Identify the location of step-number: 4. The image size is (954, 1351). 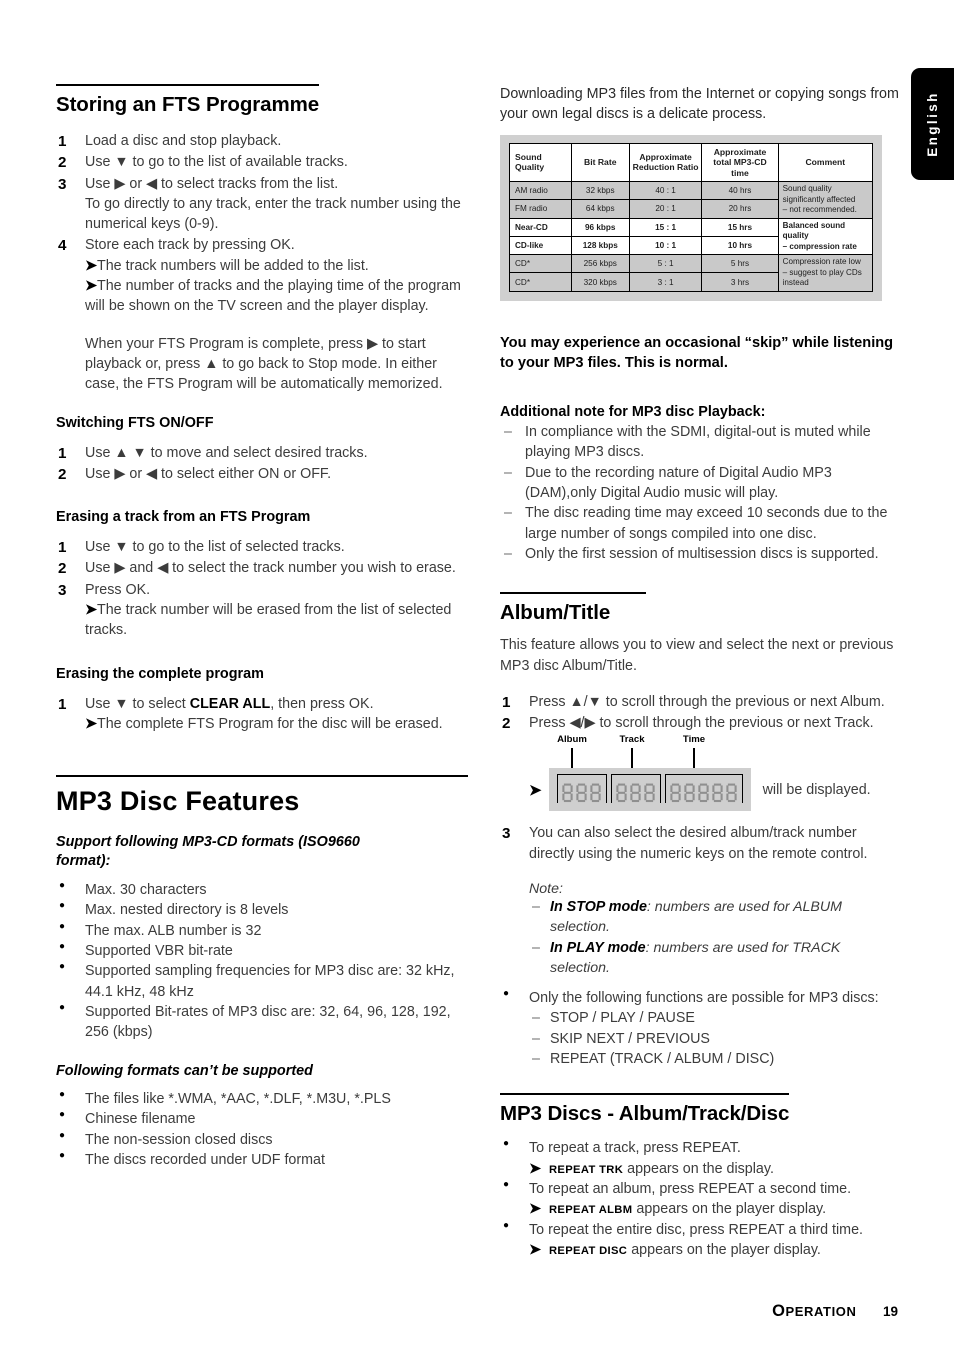
(62, 246).